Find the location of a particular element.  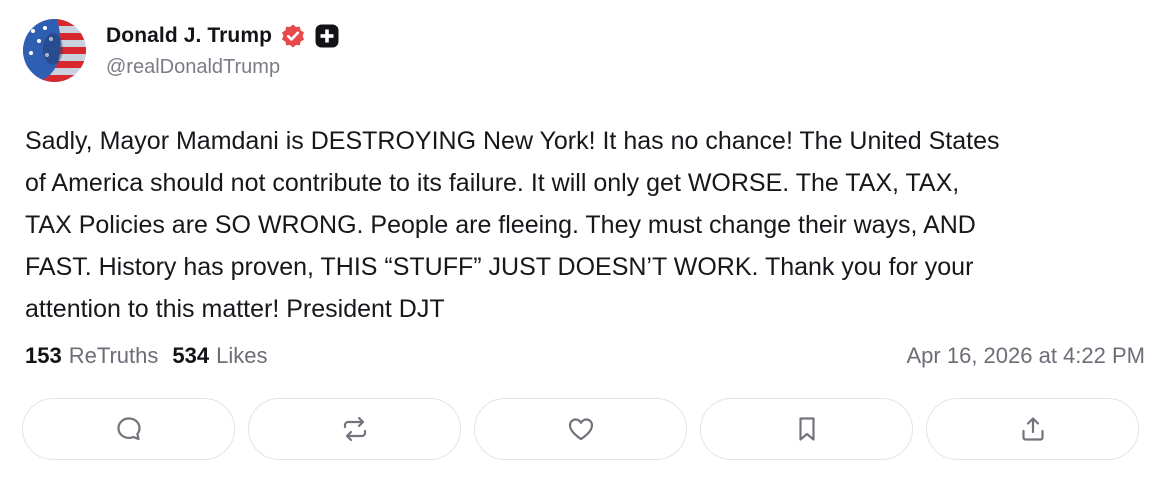

likes-count: 534 is located at coordinates (191, 355).